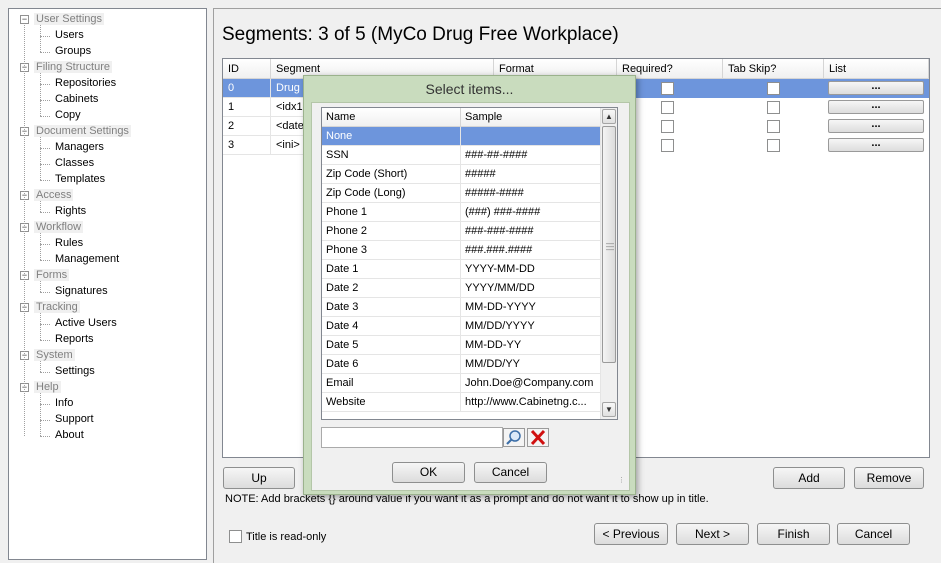  I want to click on tree-item-label: Templates, so click(80, 179).